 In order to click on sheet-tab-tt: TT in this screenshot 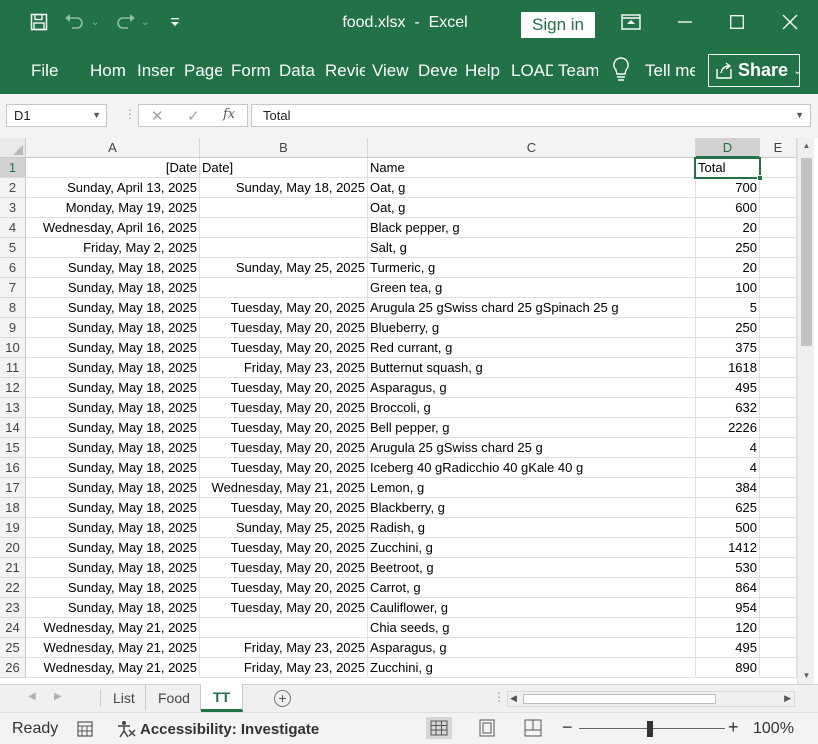, I will do `click(222, 698)`.